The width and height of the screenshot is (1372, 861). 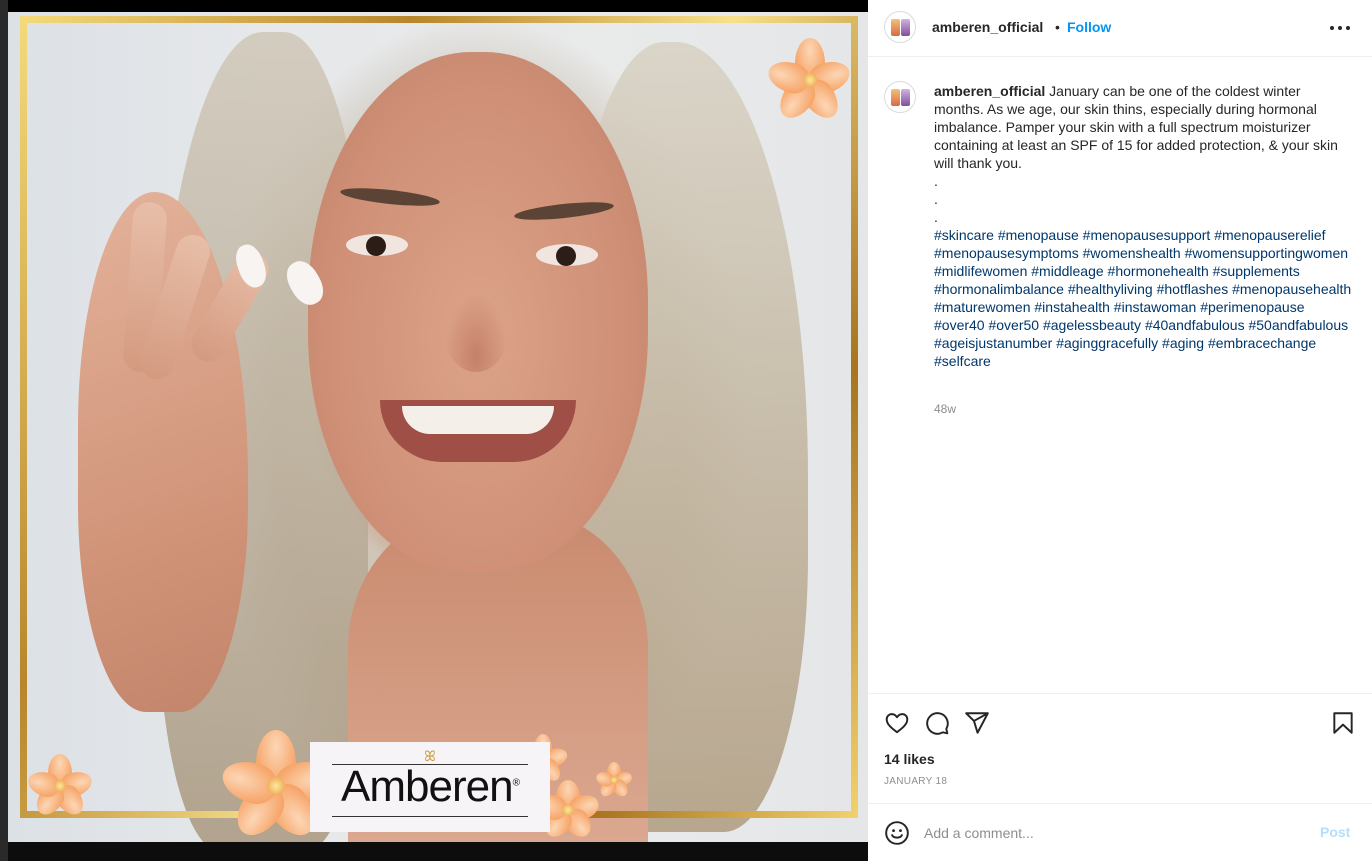 I want to click on hashtag-link: #aging, so click(x=1183, y=343).